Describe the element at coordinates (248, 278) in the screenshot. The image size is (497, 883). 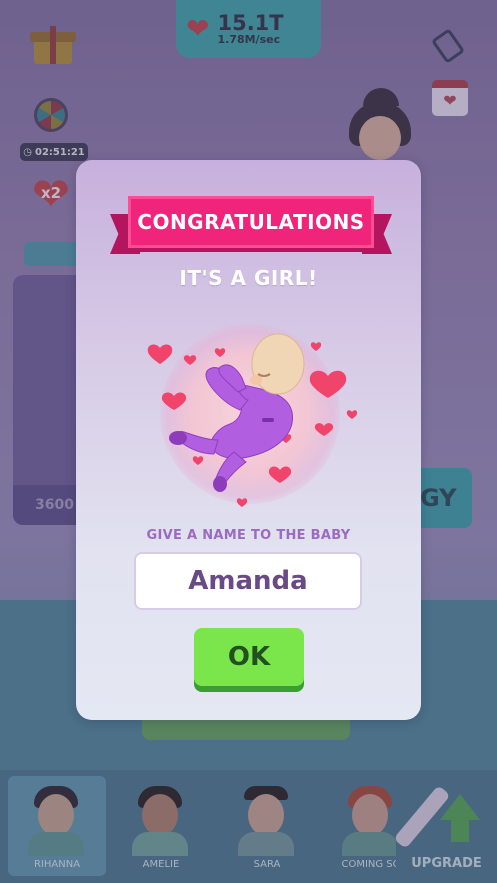
I see `dialog-subtitle: IT'S A GIRL!` at that location.